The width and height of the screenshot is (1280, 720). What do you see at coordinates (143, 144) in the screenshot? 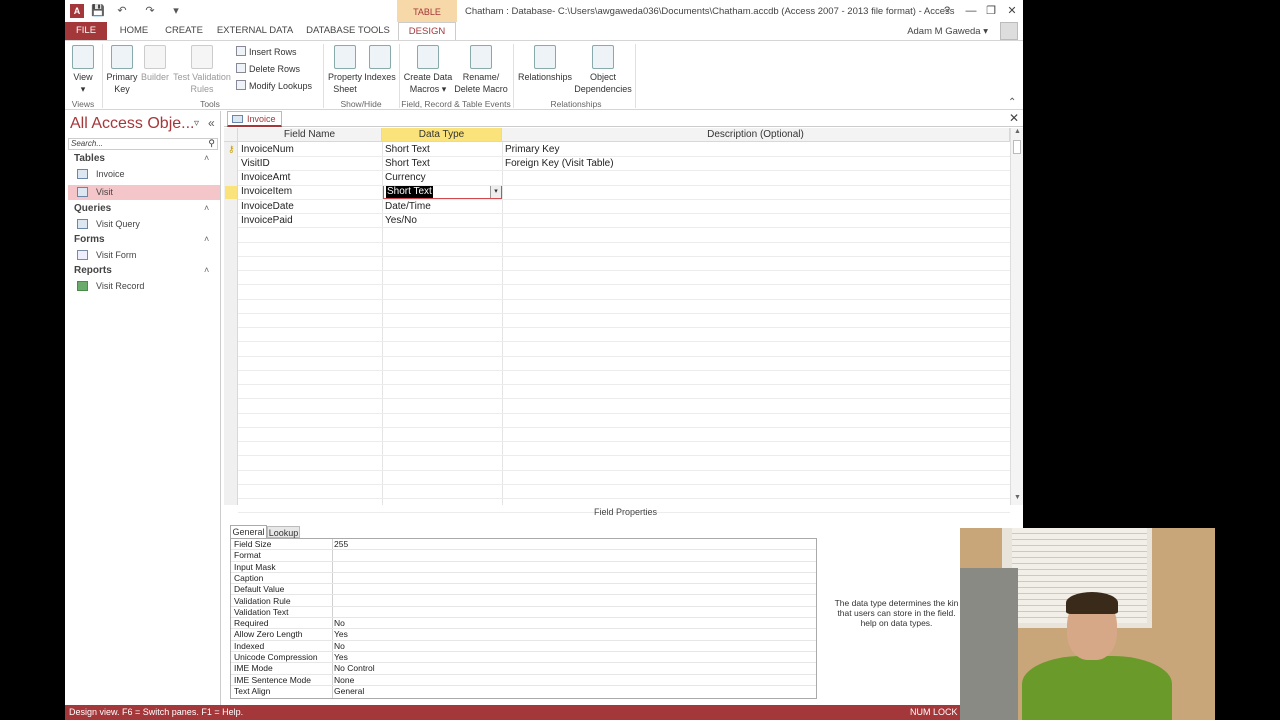
I see `nav-search-input: Search... ⚲` at bounding box center [143, 144].